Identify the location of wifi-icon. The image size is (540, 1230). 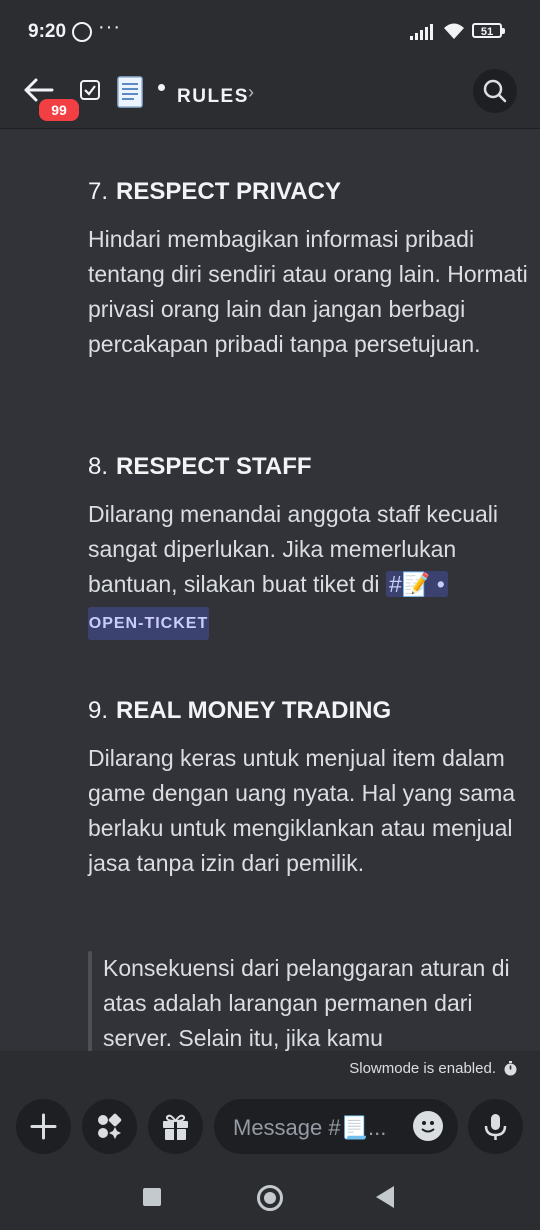
(454, 31).